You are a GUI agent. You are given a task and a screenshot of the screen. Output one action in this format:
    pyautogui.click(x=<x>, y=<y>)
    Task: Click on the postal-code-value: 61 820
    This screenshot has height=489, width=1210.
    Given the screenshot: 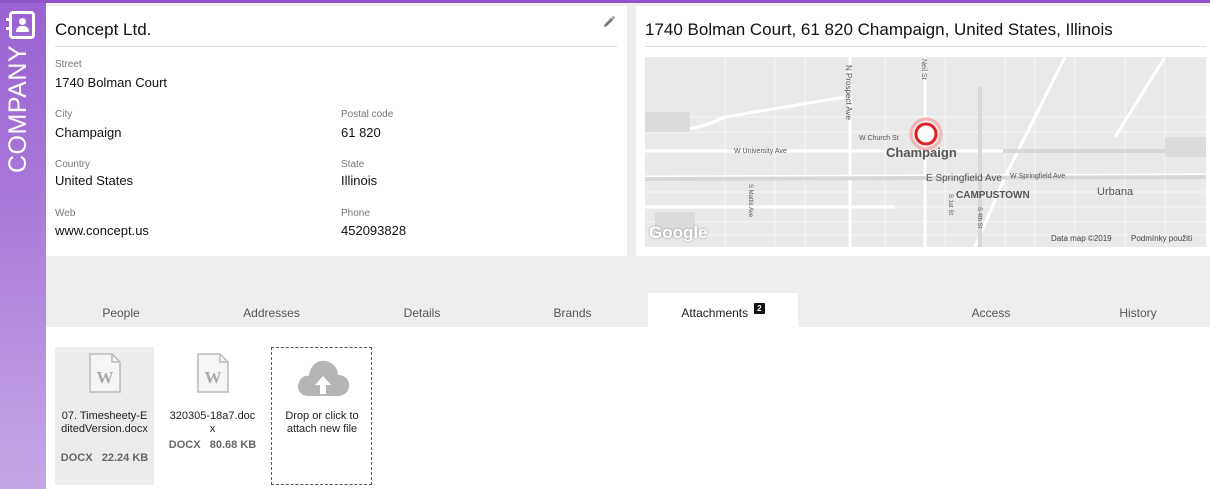 What is the action you would take?
    pyautogui.click(x=361, y=132)
    